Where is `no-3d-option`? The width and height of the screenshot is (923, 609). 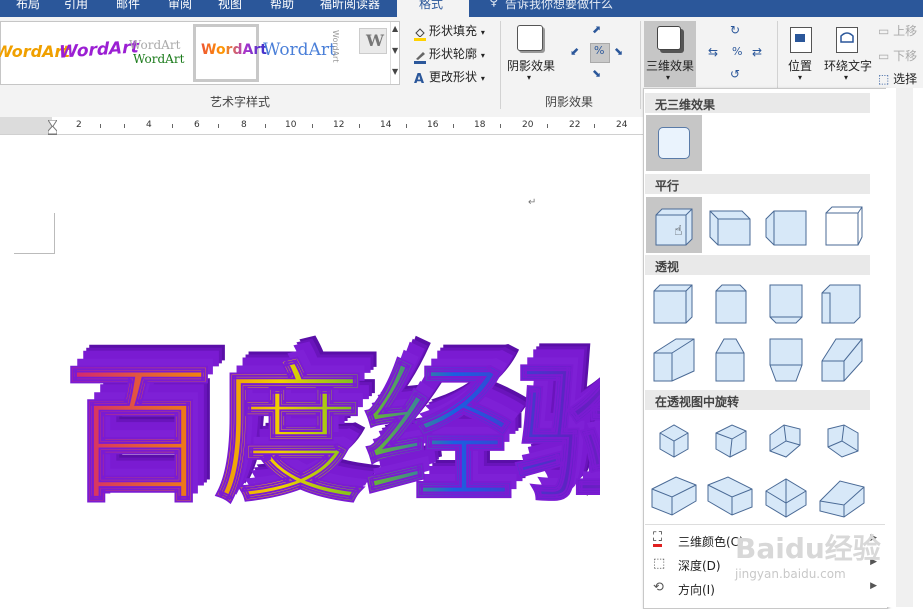
no-3d-option is located at coordinates (674, 143).